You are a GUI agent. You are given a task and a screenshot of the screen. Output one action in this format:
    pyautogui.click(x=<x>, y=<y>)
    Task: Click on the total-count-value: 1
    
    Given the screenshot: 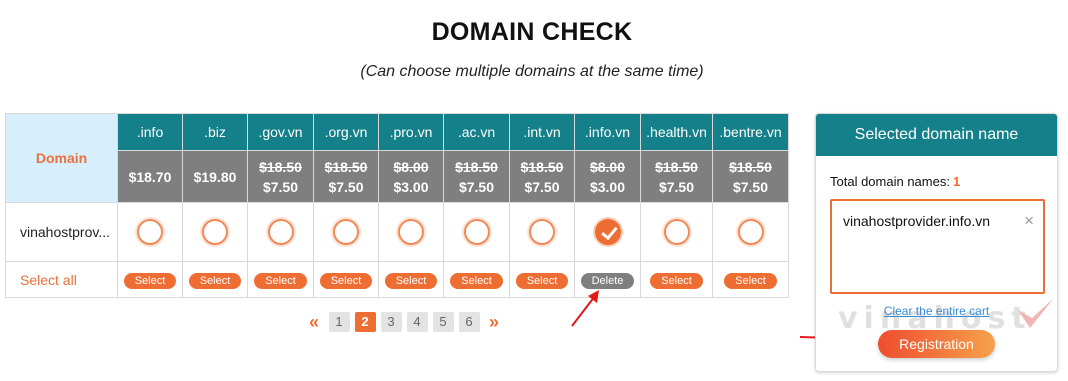 What is the action you would take?
    pyautogui.click(x=956, y=181)
    